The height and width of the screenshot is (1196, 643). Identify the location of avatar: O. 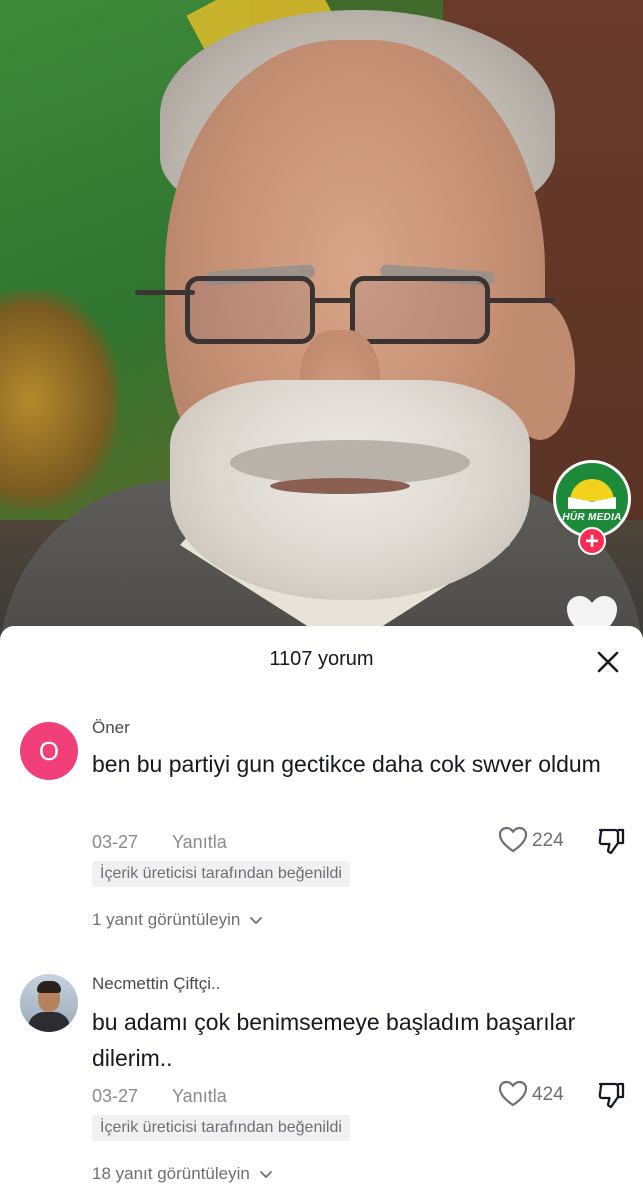
(49, 751).